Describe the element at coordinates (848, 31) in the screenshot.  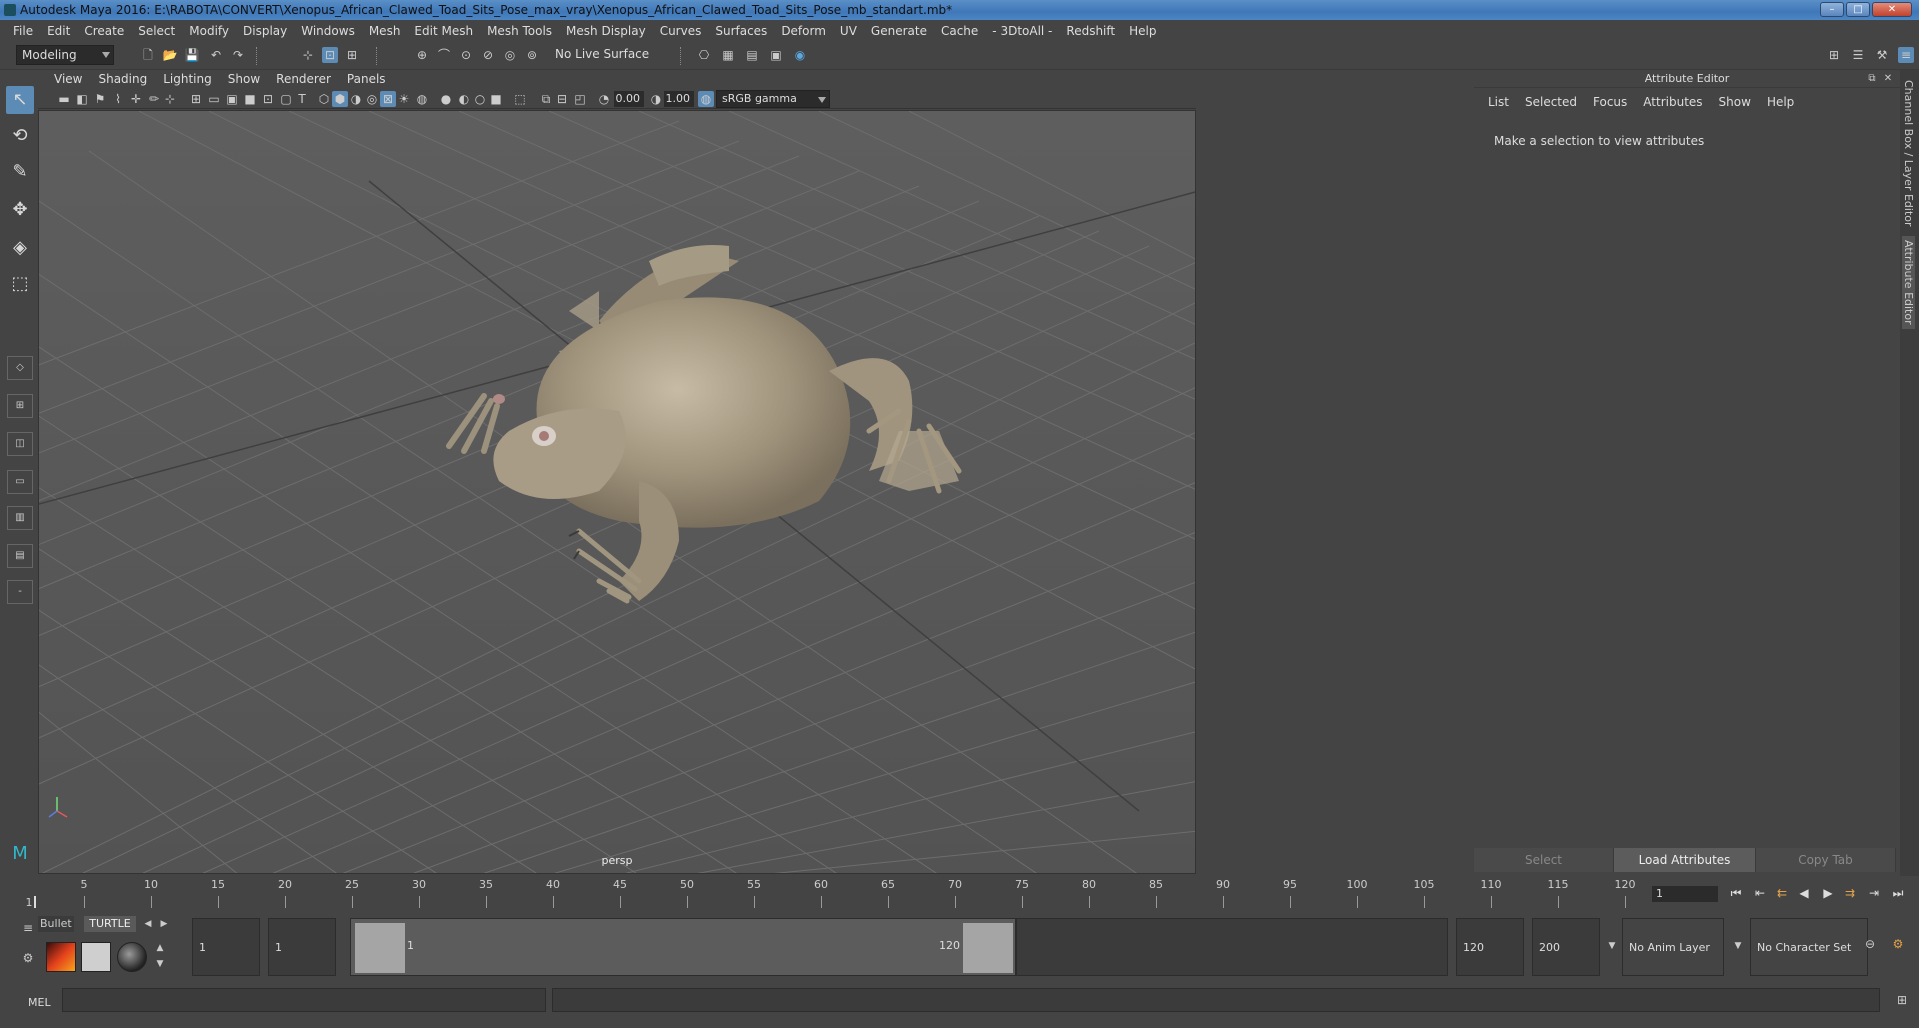
I see `menu-uv: UV` at that location.